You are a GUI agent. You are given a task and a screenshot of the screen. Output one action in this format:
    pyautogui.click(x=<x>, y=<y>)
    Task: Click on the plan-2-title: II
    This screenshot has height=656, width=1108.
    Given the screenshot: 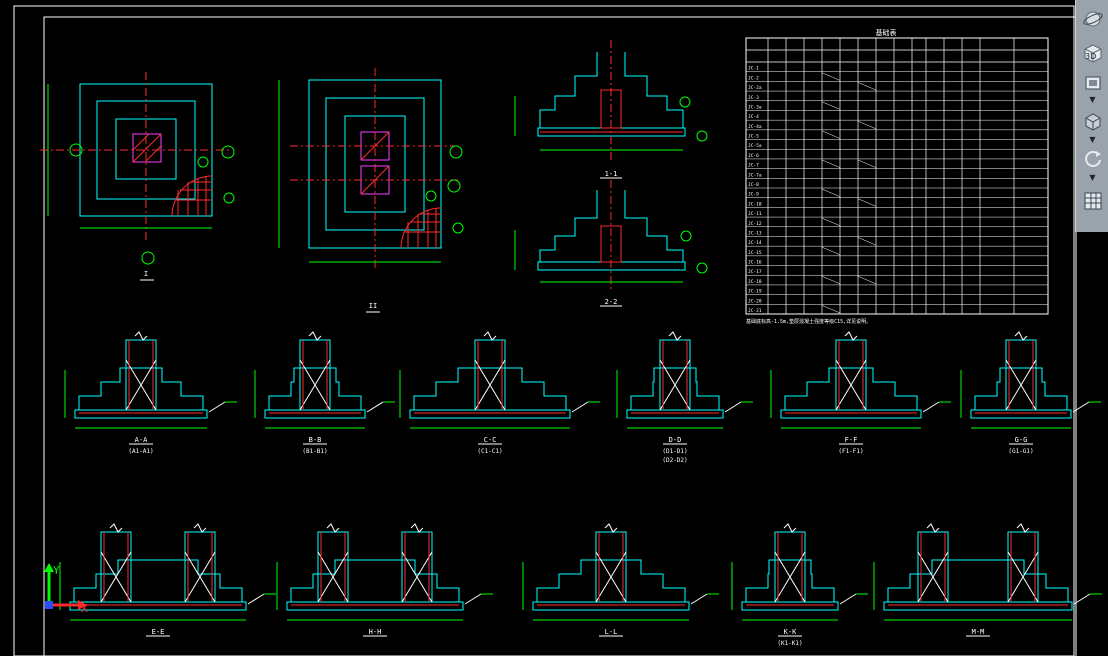 What is the action you would take?
    pyautogui.click(x=373, y=306)
    